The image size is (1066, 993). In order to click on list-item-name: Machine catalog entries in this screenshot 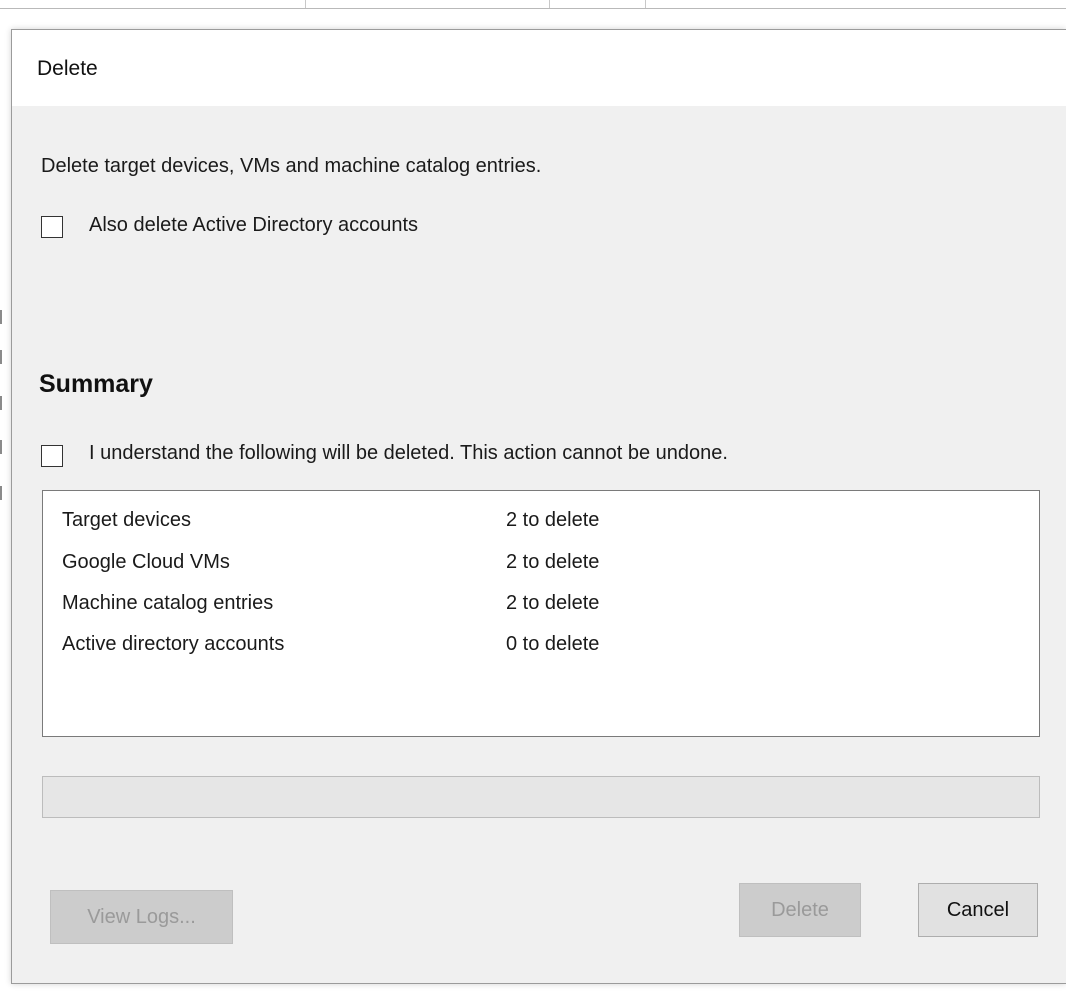, I will do `click(168, 603)`.